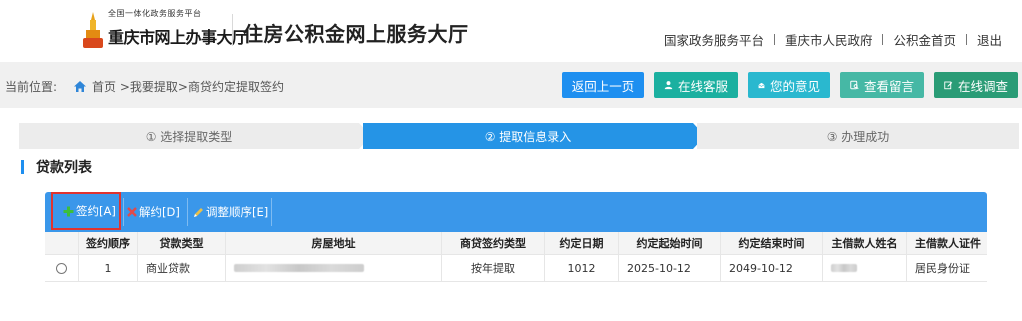  I want to click on link-national-platform: 国家政务服务平台, so click(714, 39).